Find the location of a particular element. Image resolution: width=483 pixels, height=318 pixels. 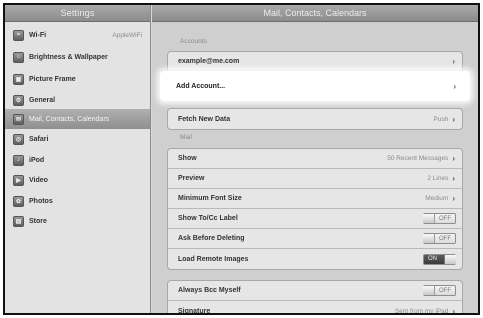

sidebar-item-general: ⚙ General is located at coordinates (77, 100).